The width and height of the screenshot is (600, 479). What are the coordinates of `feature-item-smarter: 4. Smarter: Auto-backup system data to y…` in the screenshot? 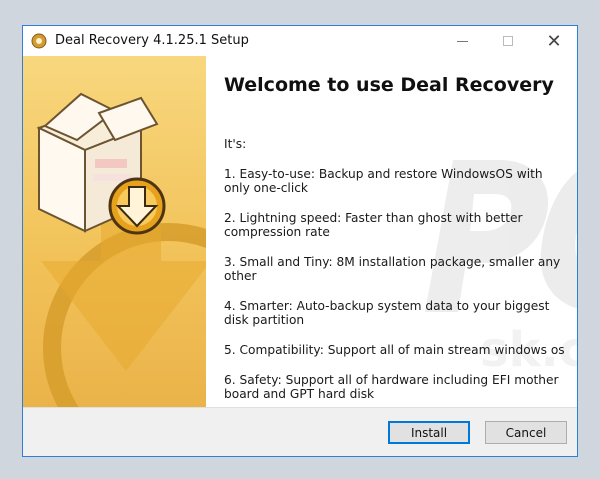 It's located at (387, 313).